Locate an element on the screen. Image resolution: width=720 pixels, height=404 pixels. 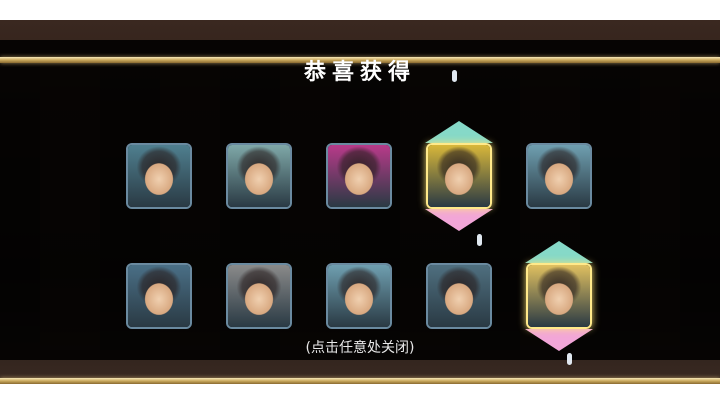
grey-haired-swordsman-portrait is located at coordinates (459, 176).